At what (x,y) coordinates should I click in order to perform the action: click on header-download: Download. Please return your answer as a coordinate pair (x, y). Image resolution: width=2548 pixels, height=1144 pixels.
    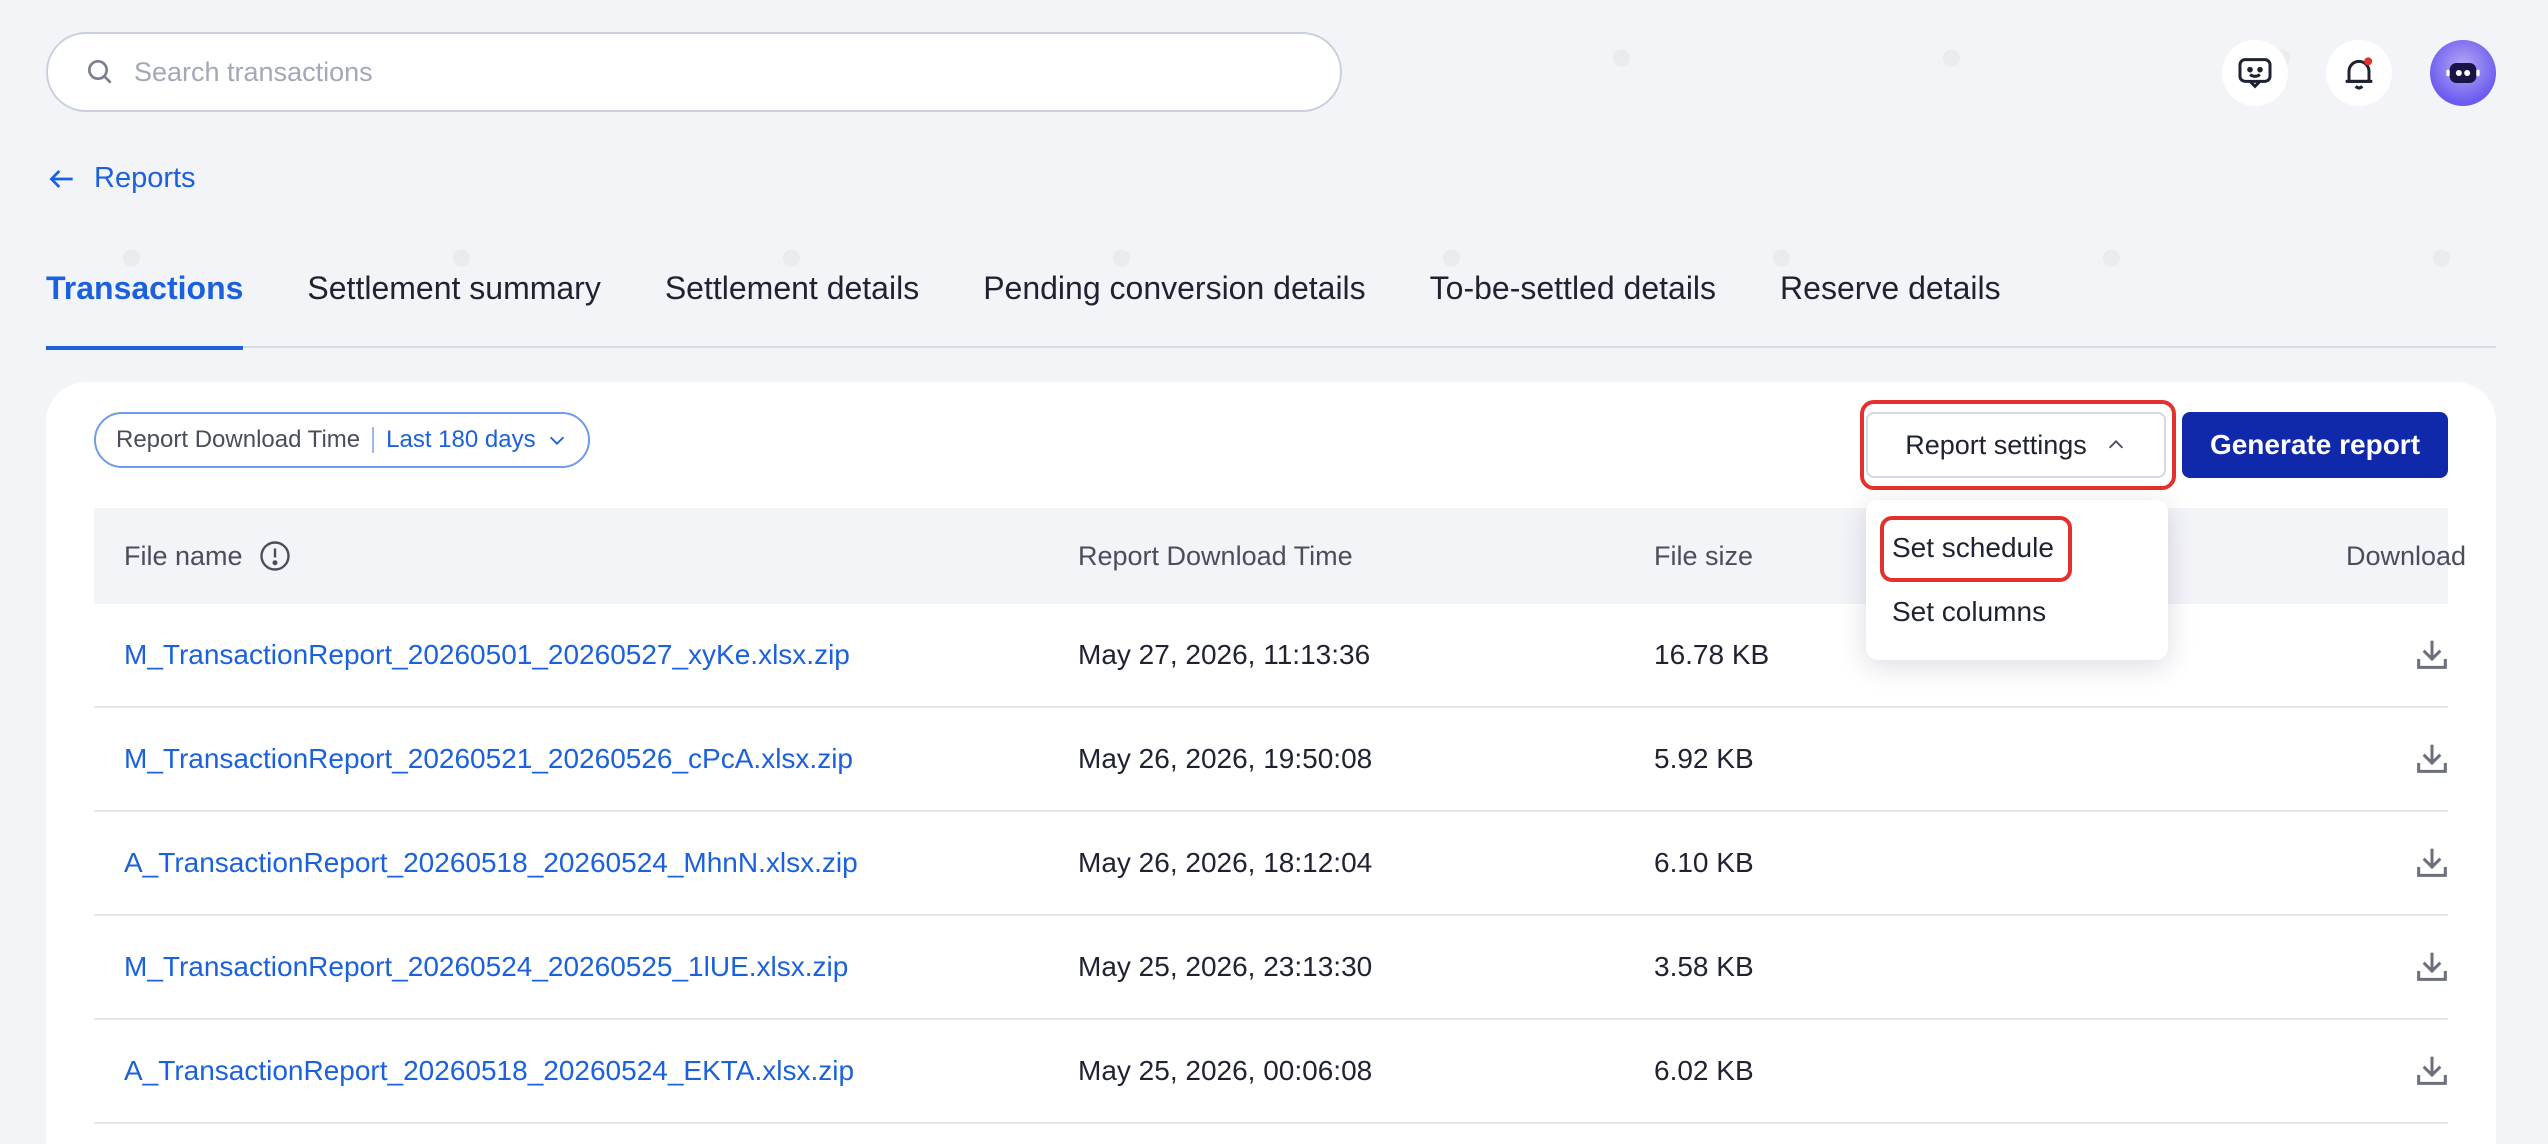
    Looking at the image, I should click on (2406, 555).